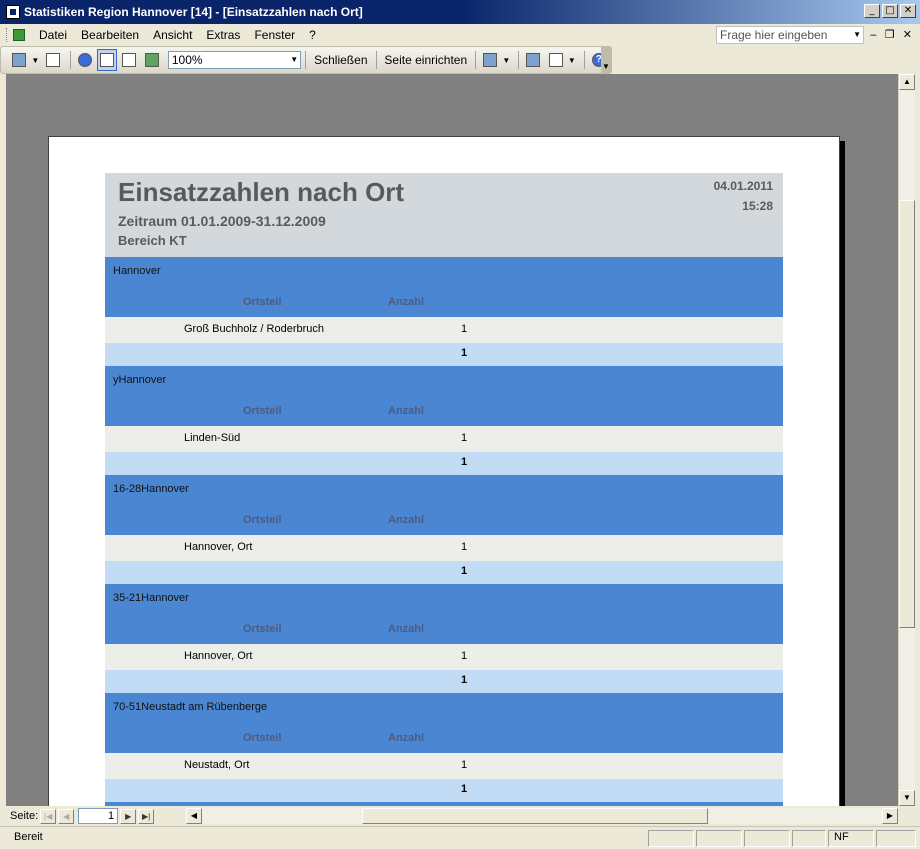 Image resolution: width=920 pixels, height=849 pixels. I want to click on document-icon, so click(19, 35).